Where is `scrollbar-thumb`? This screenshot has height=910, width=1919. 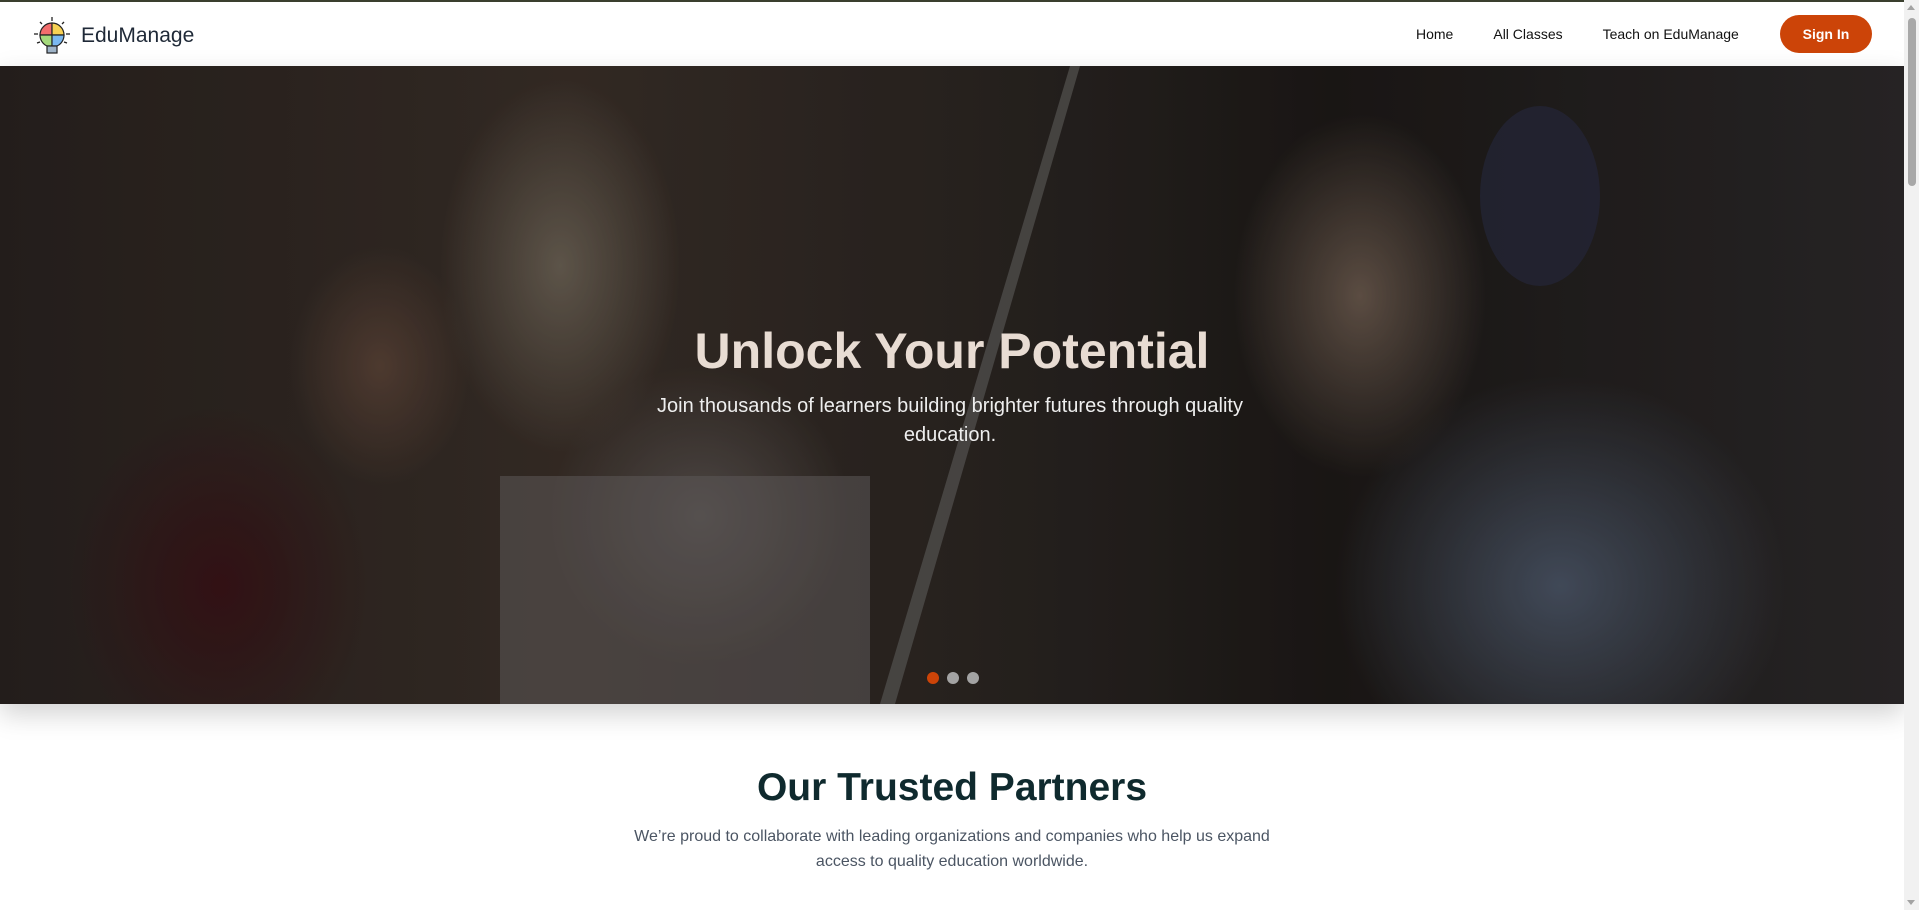
scrollbar-thumb is located at coordinates (1912, 102).